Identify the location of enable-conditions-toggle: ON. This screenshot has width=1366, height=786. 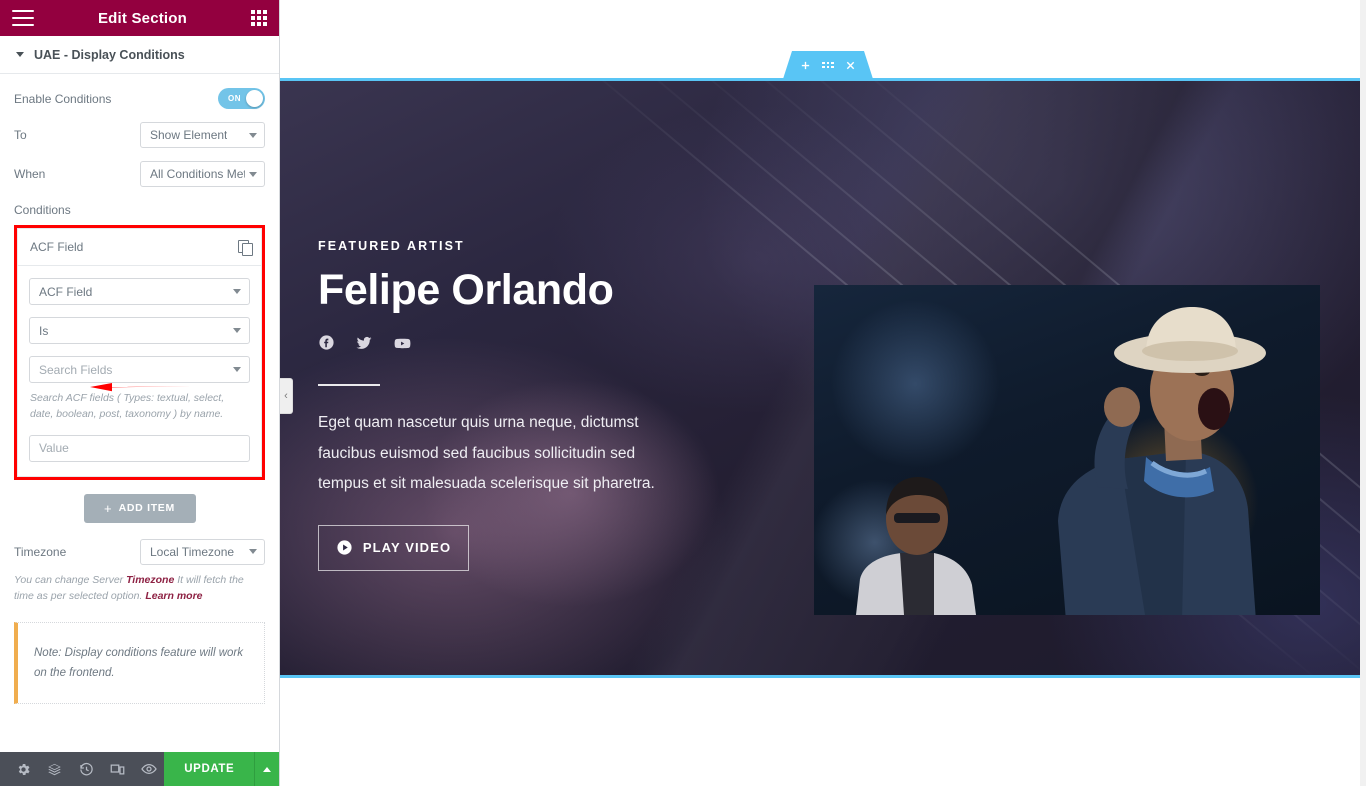
(241, 98).